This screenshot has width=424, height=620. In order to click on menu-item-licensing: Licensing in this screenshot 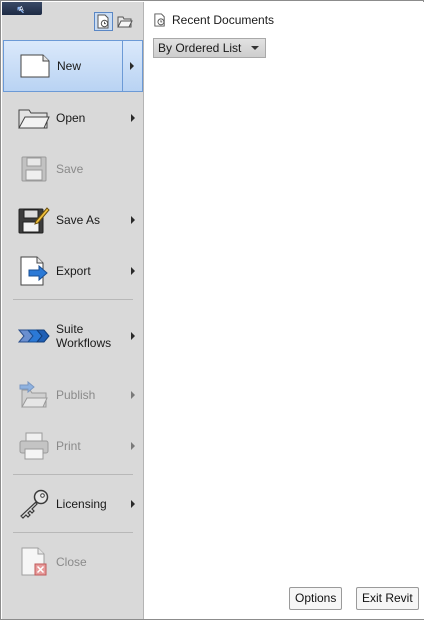, I will do `click(73, 503)`.